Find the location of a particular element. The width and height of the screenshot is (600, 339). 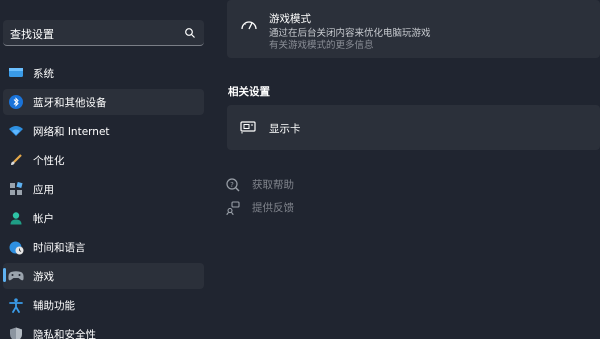

sidebar-item-apps: 应用 is located at coordinates (103, 189).